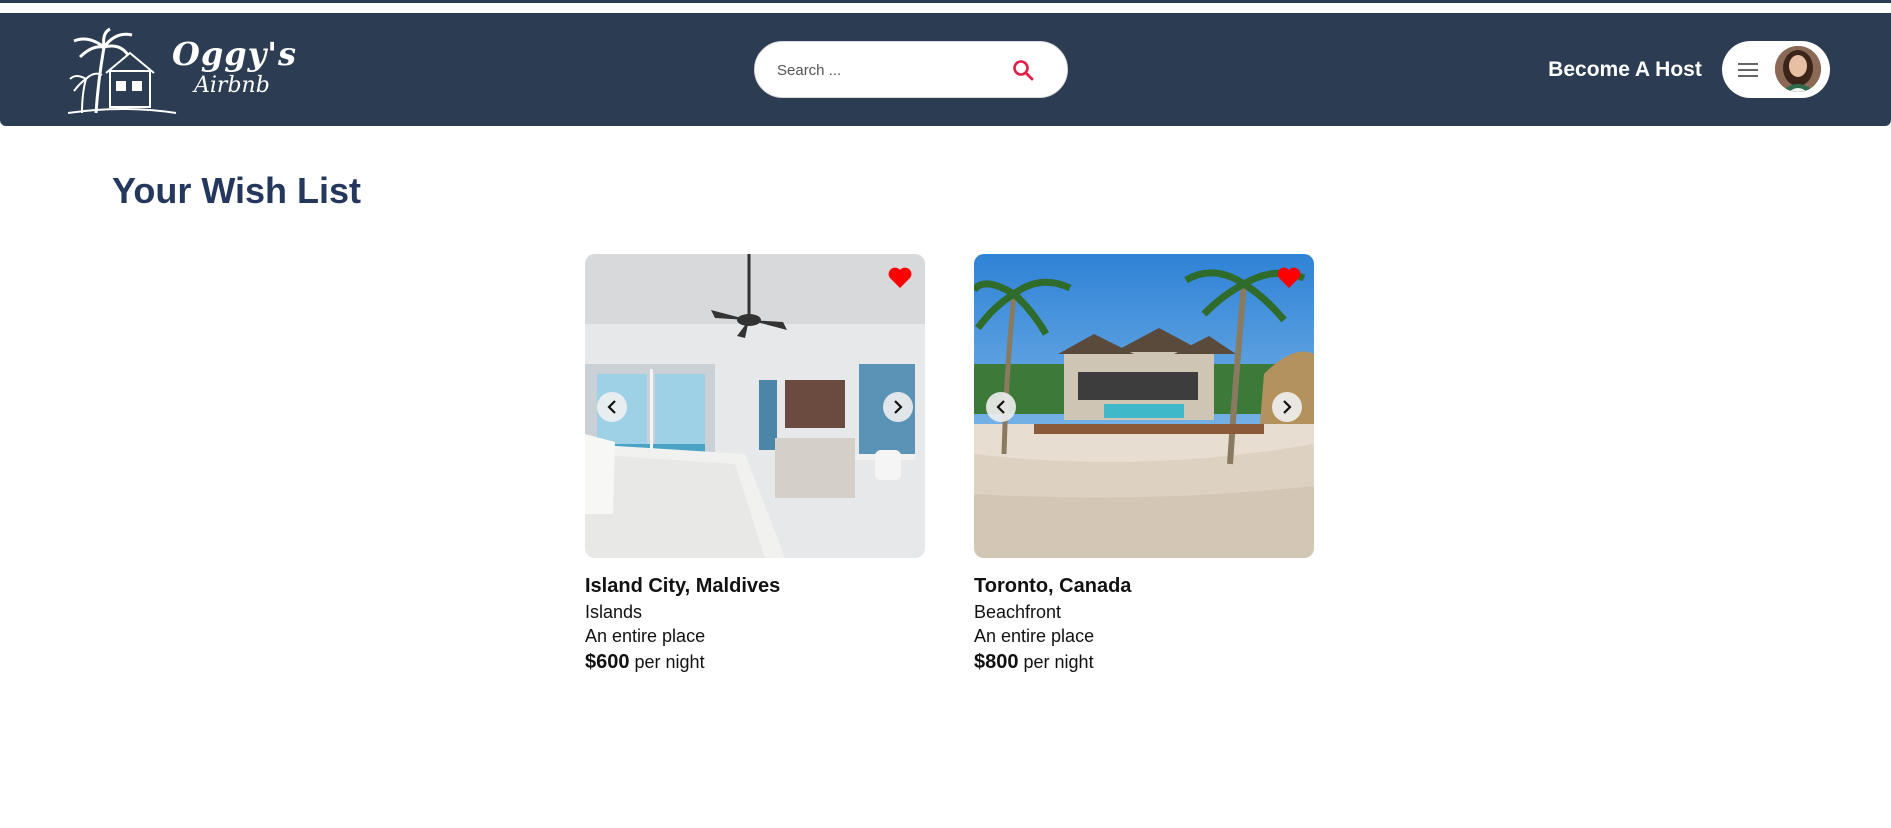 Image resolution: width=1891 pixels, height=828 pixels. Describe the element at coordinates (232, 85) in the screenshot. I see `logo-text-airbnb: Airbnb` at that location.